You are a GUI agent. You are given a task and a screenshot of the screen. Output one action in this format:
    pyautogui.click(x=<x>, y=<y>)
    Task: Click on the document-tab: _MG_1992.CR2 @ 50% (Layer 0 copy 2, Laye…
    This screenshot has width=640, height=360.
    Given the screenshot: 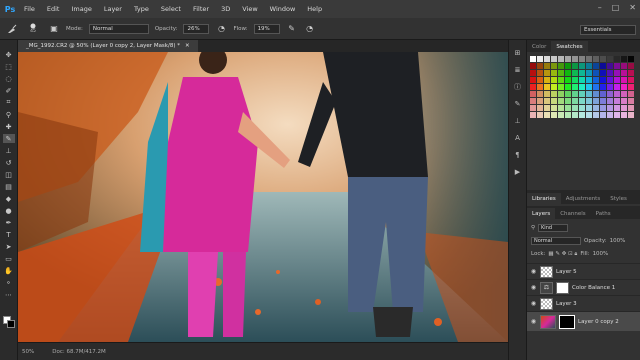 What is the action you would take?
    pyautogui.click(x=108, y=46)
    